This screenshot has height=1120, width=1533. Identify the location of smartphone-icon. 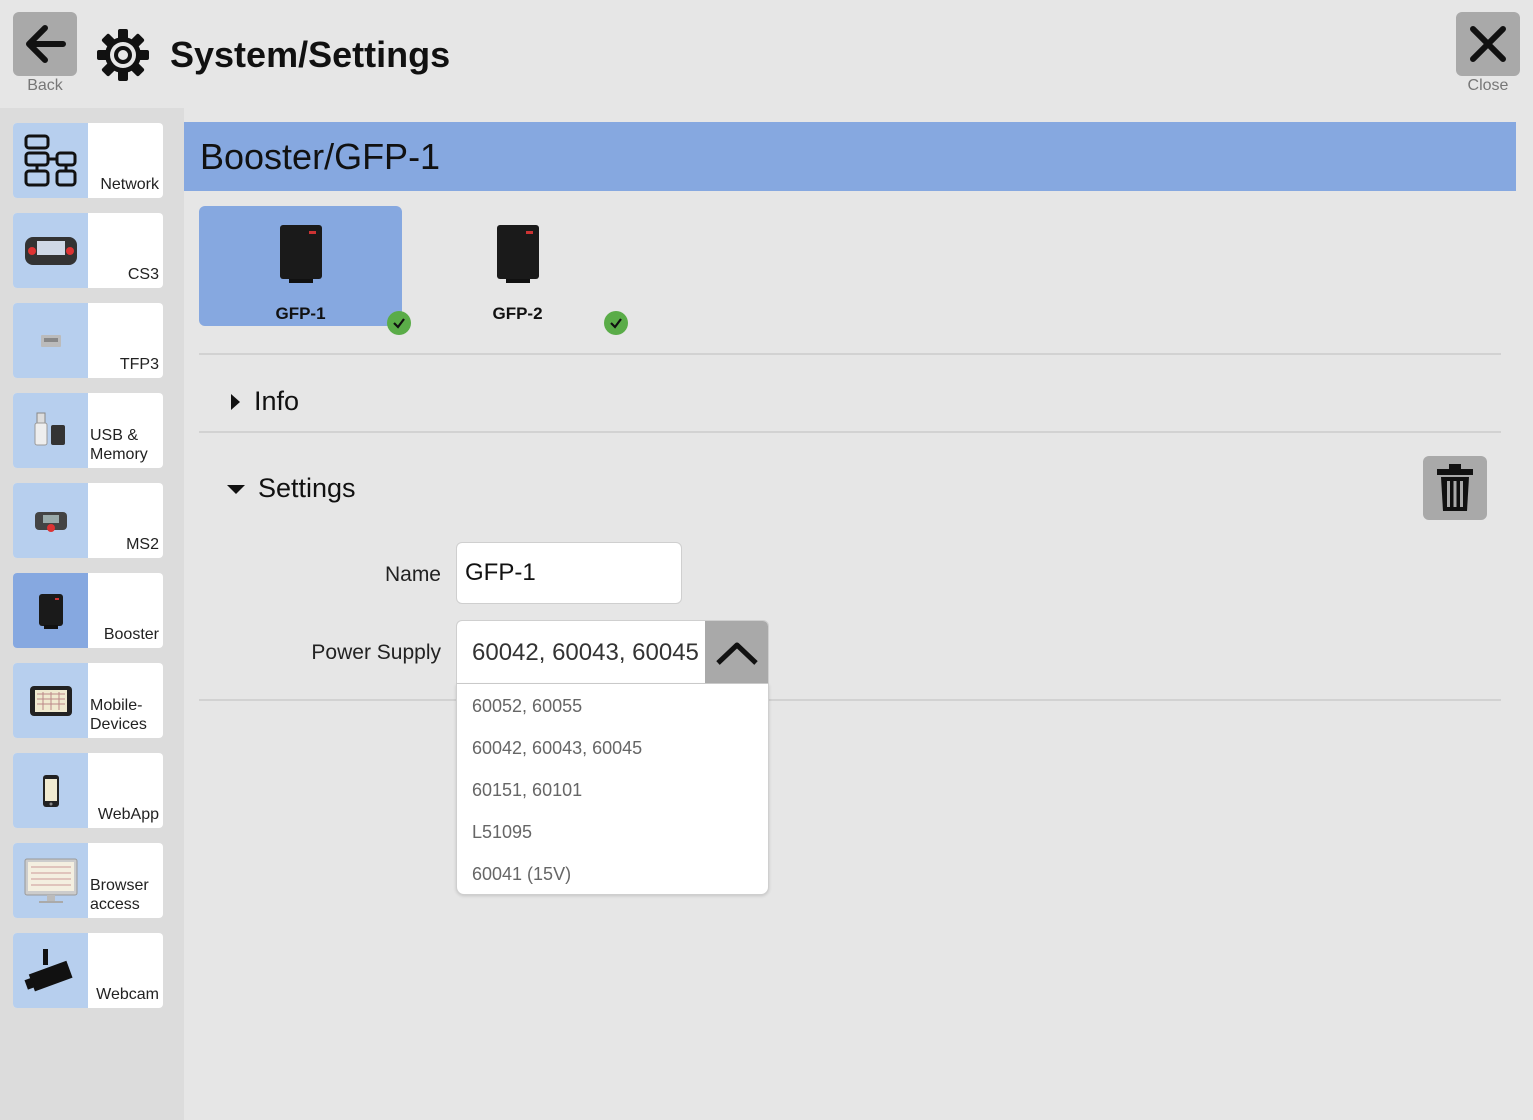
(50, 790).